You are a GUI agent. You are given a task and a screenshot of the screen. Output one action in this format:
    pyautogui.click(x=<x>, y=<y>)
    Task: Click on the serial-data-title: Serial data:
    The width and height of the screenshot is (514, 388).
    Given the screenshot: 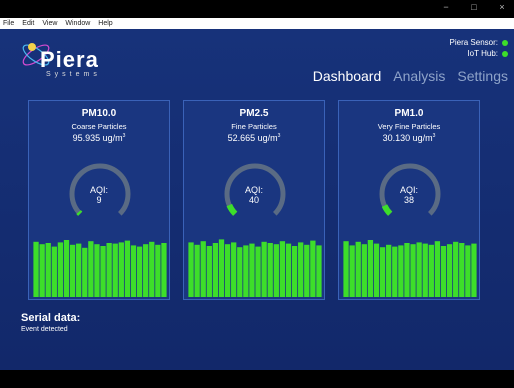 What is the action you would take?
    pyautogui.click(x=51, y=318)
    